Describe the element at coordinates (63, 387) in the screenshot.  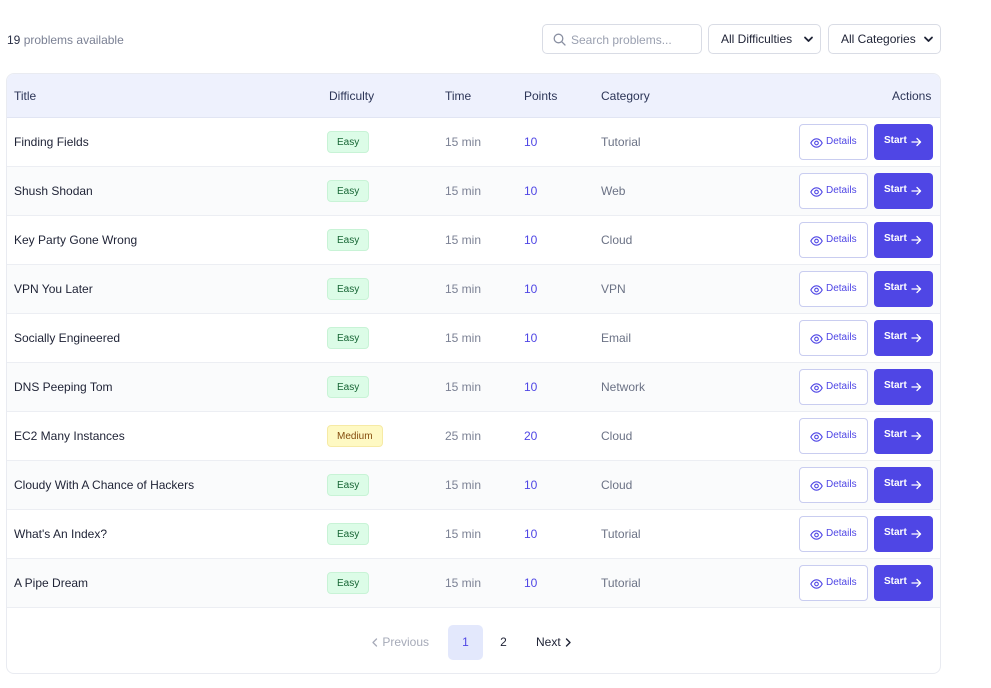
I see `problem-title: DNS Peeping Tom` at that location.